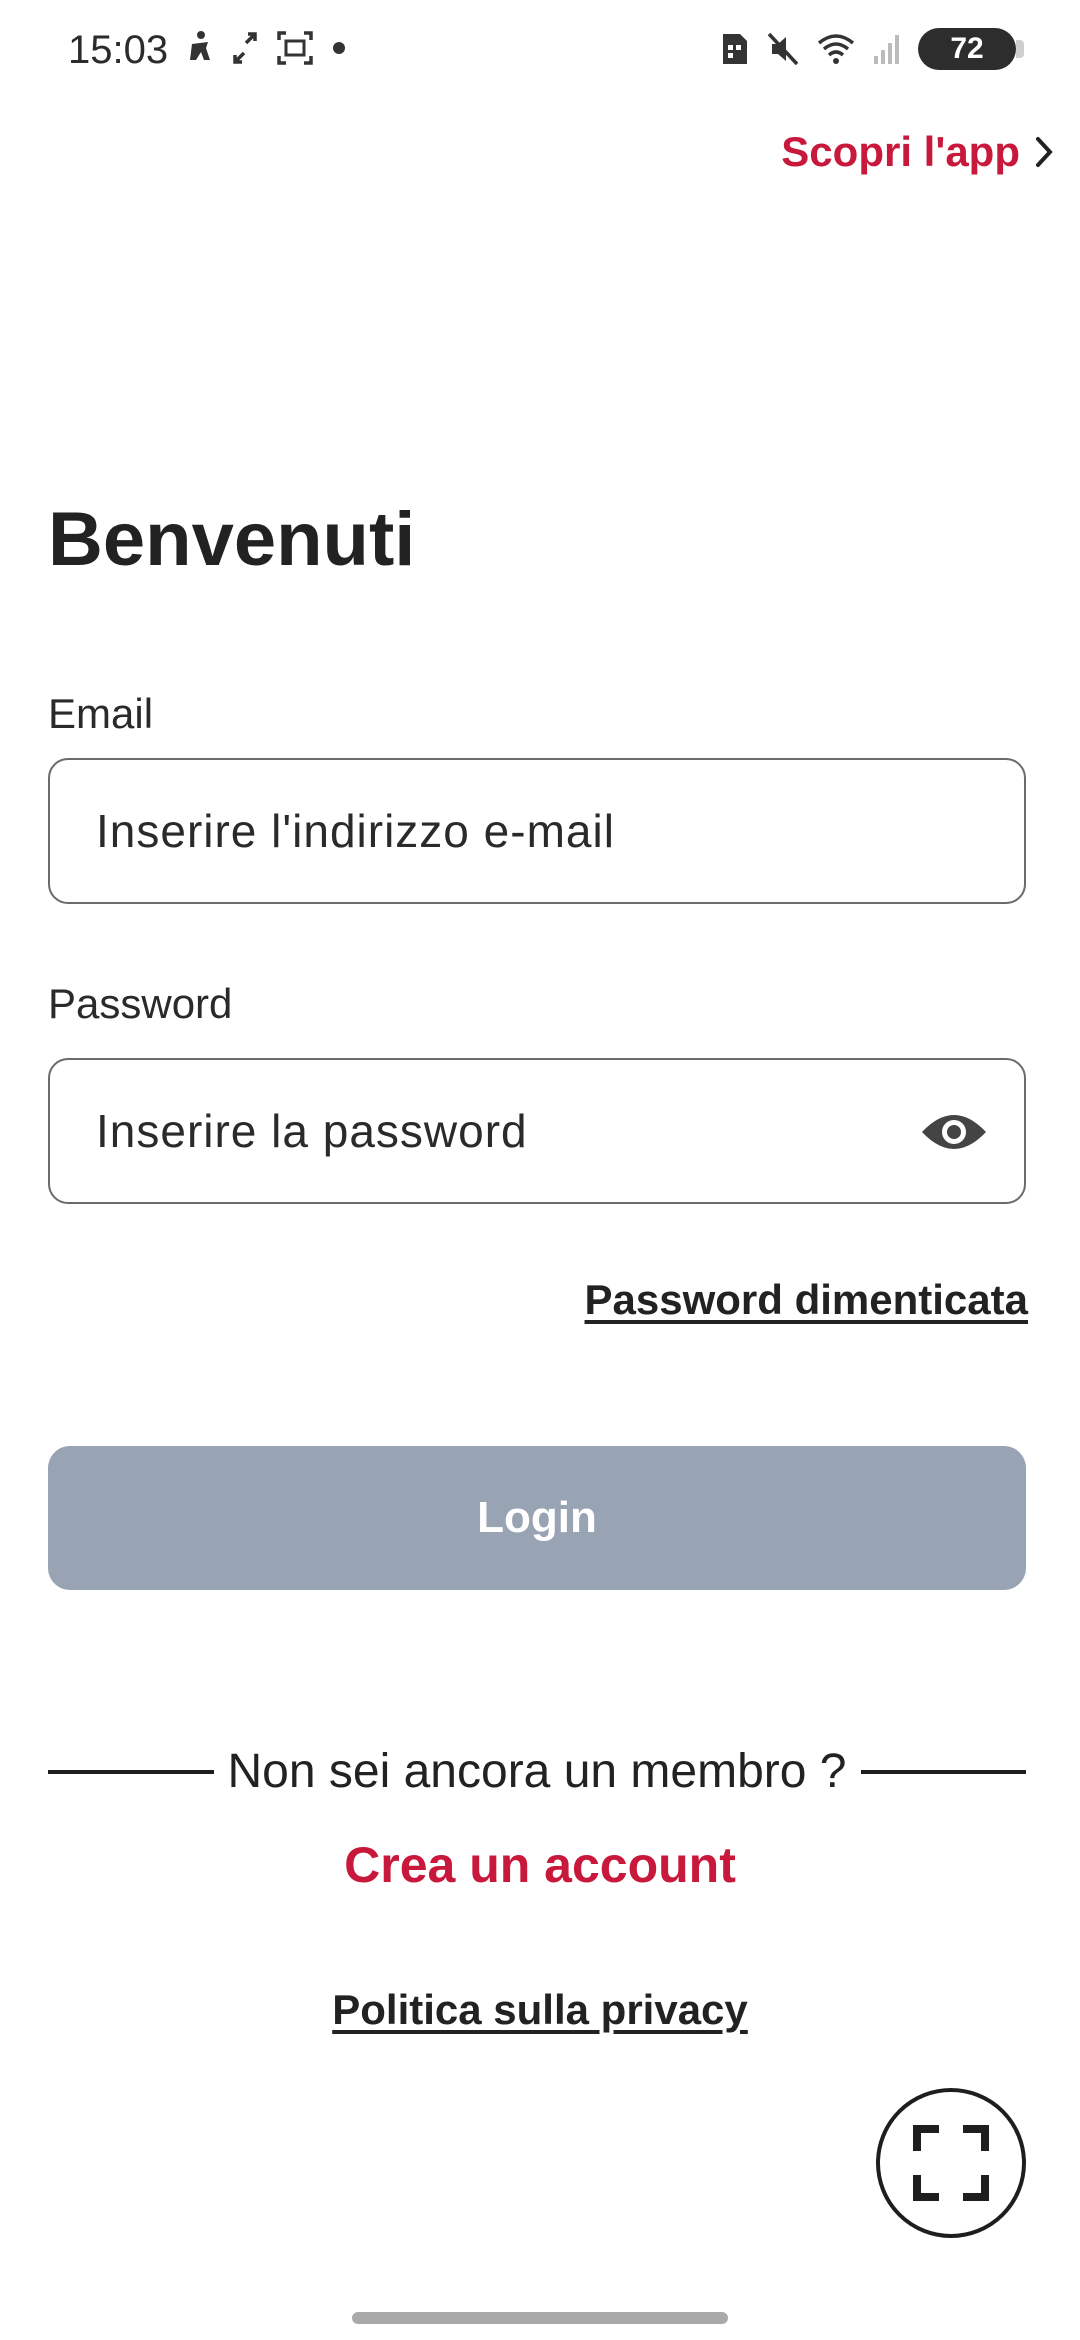 The image size is (1080, 2340). I want to click on battery-stub, so click(1020, 49).